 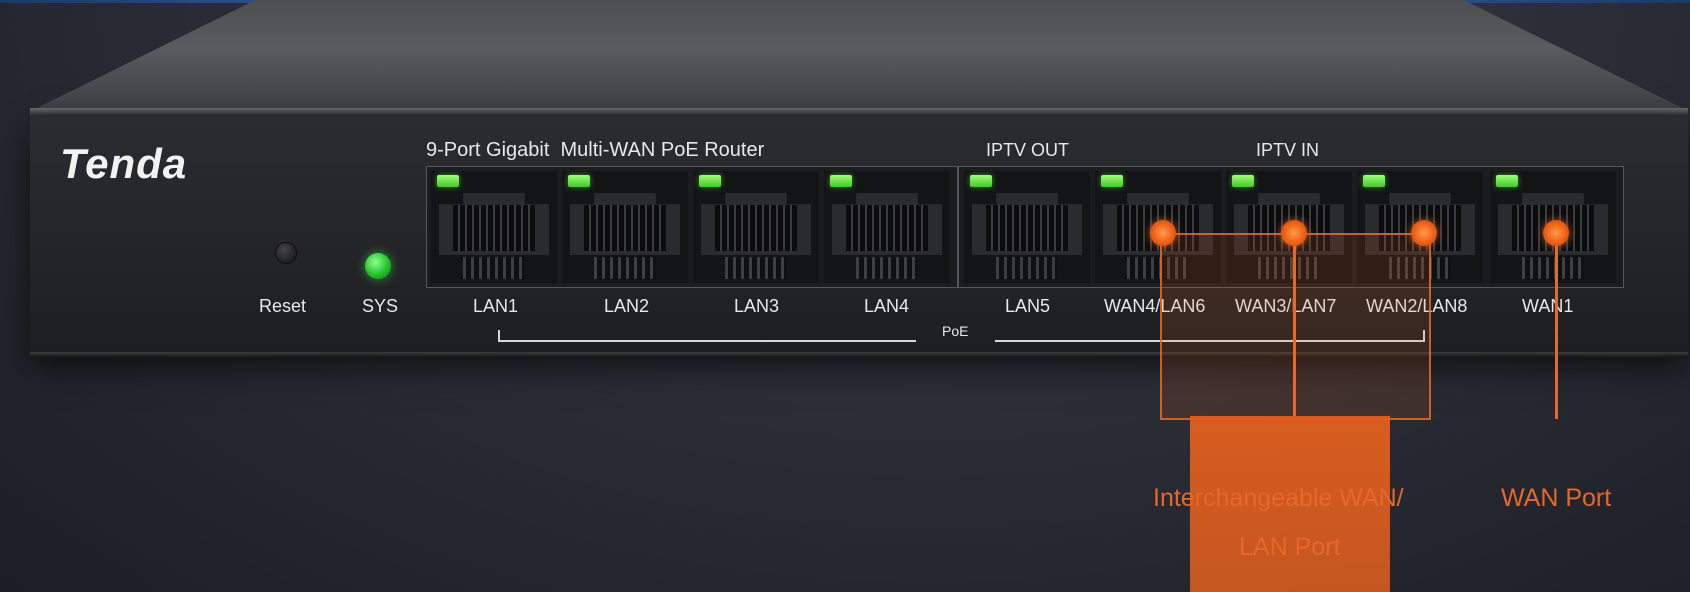 What do you see at coordinates (859, 355) in the screenshot?
I see `router-bottom-edge` at bounding box center [859, 355].